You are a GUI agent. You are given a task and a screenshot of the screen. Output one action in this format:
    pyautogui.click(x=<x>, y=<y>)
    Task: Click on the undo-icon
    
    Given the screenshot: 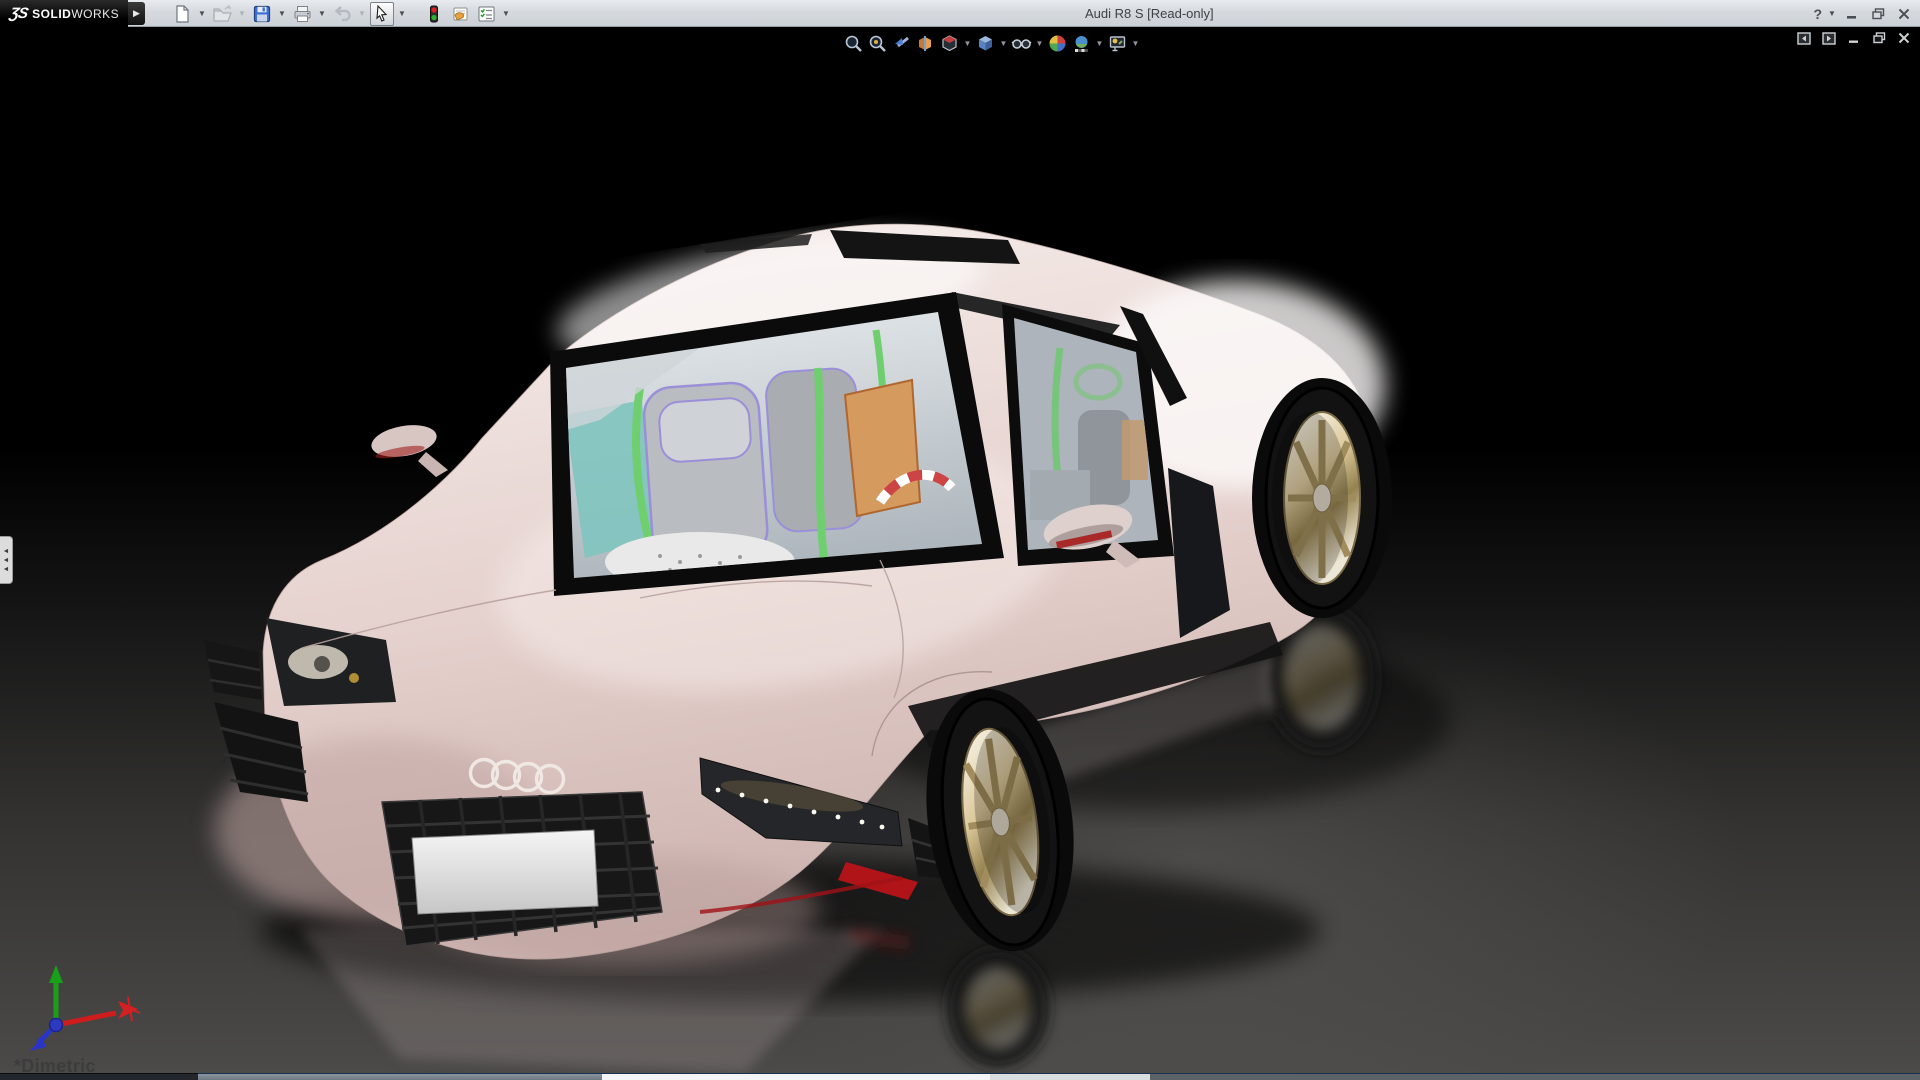 What is the action you would take?
    pyautogui.click(x=342, y=14)
    